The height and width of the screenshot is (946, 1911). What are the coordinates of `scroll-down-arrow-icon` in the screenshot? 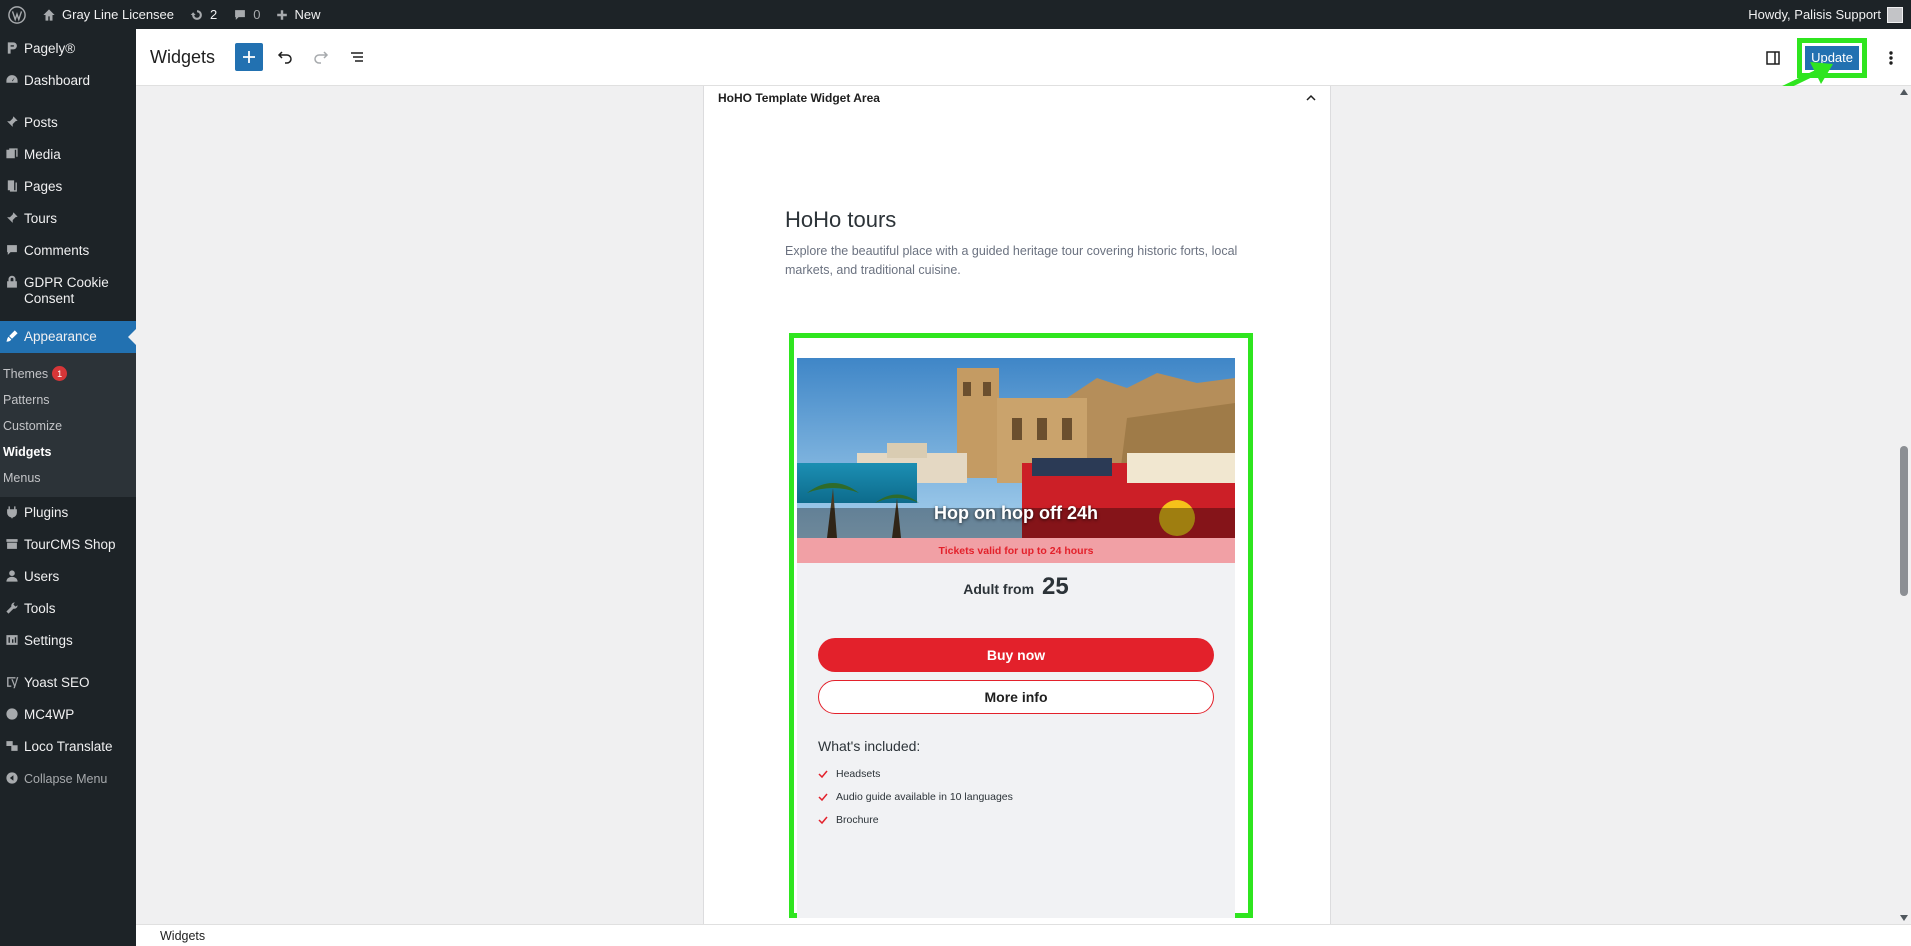 It's located at (1904, 918).